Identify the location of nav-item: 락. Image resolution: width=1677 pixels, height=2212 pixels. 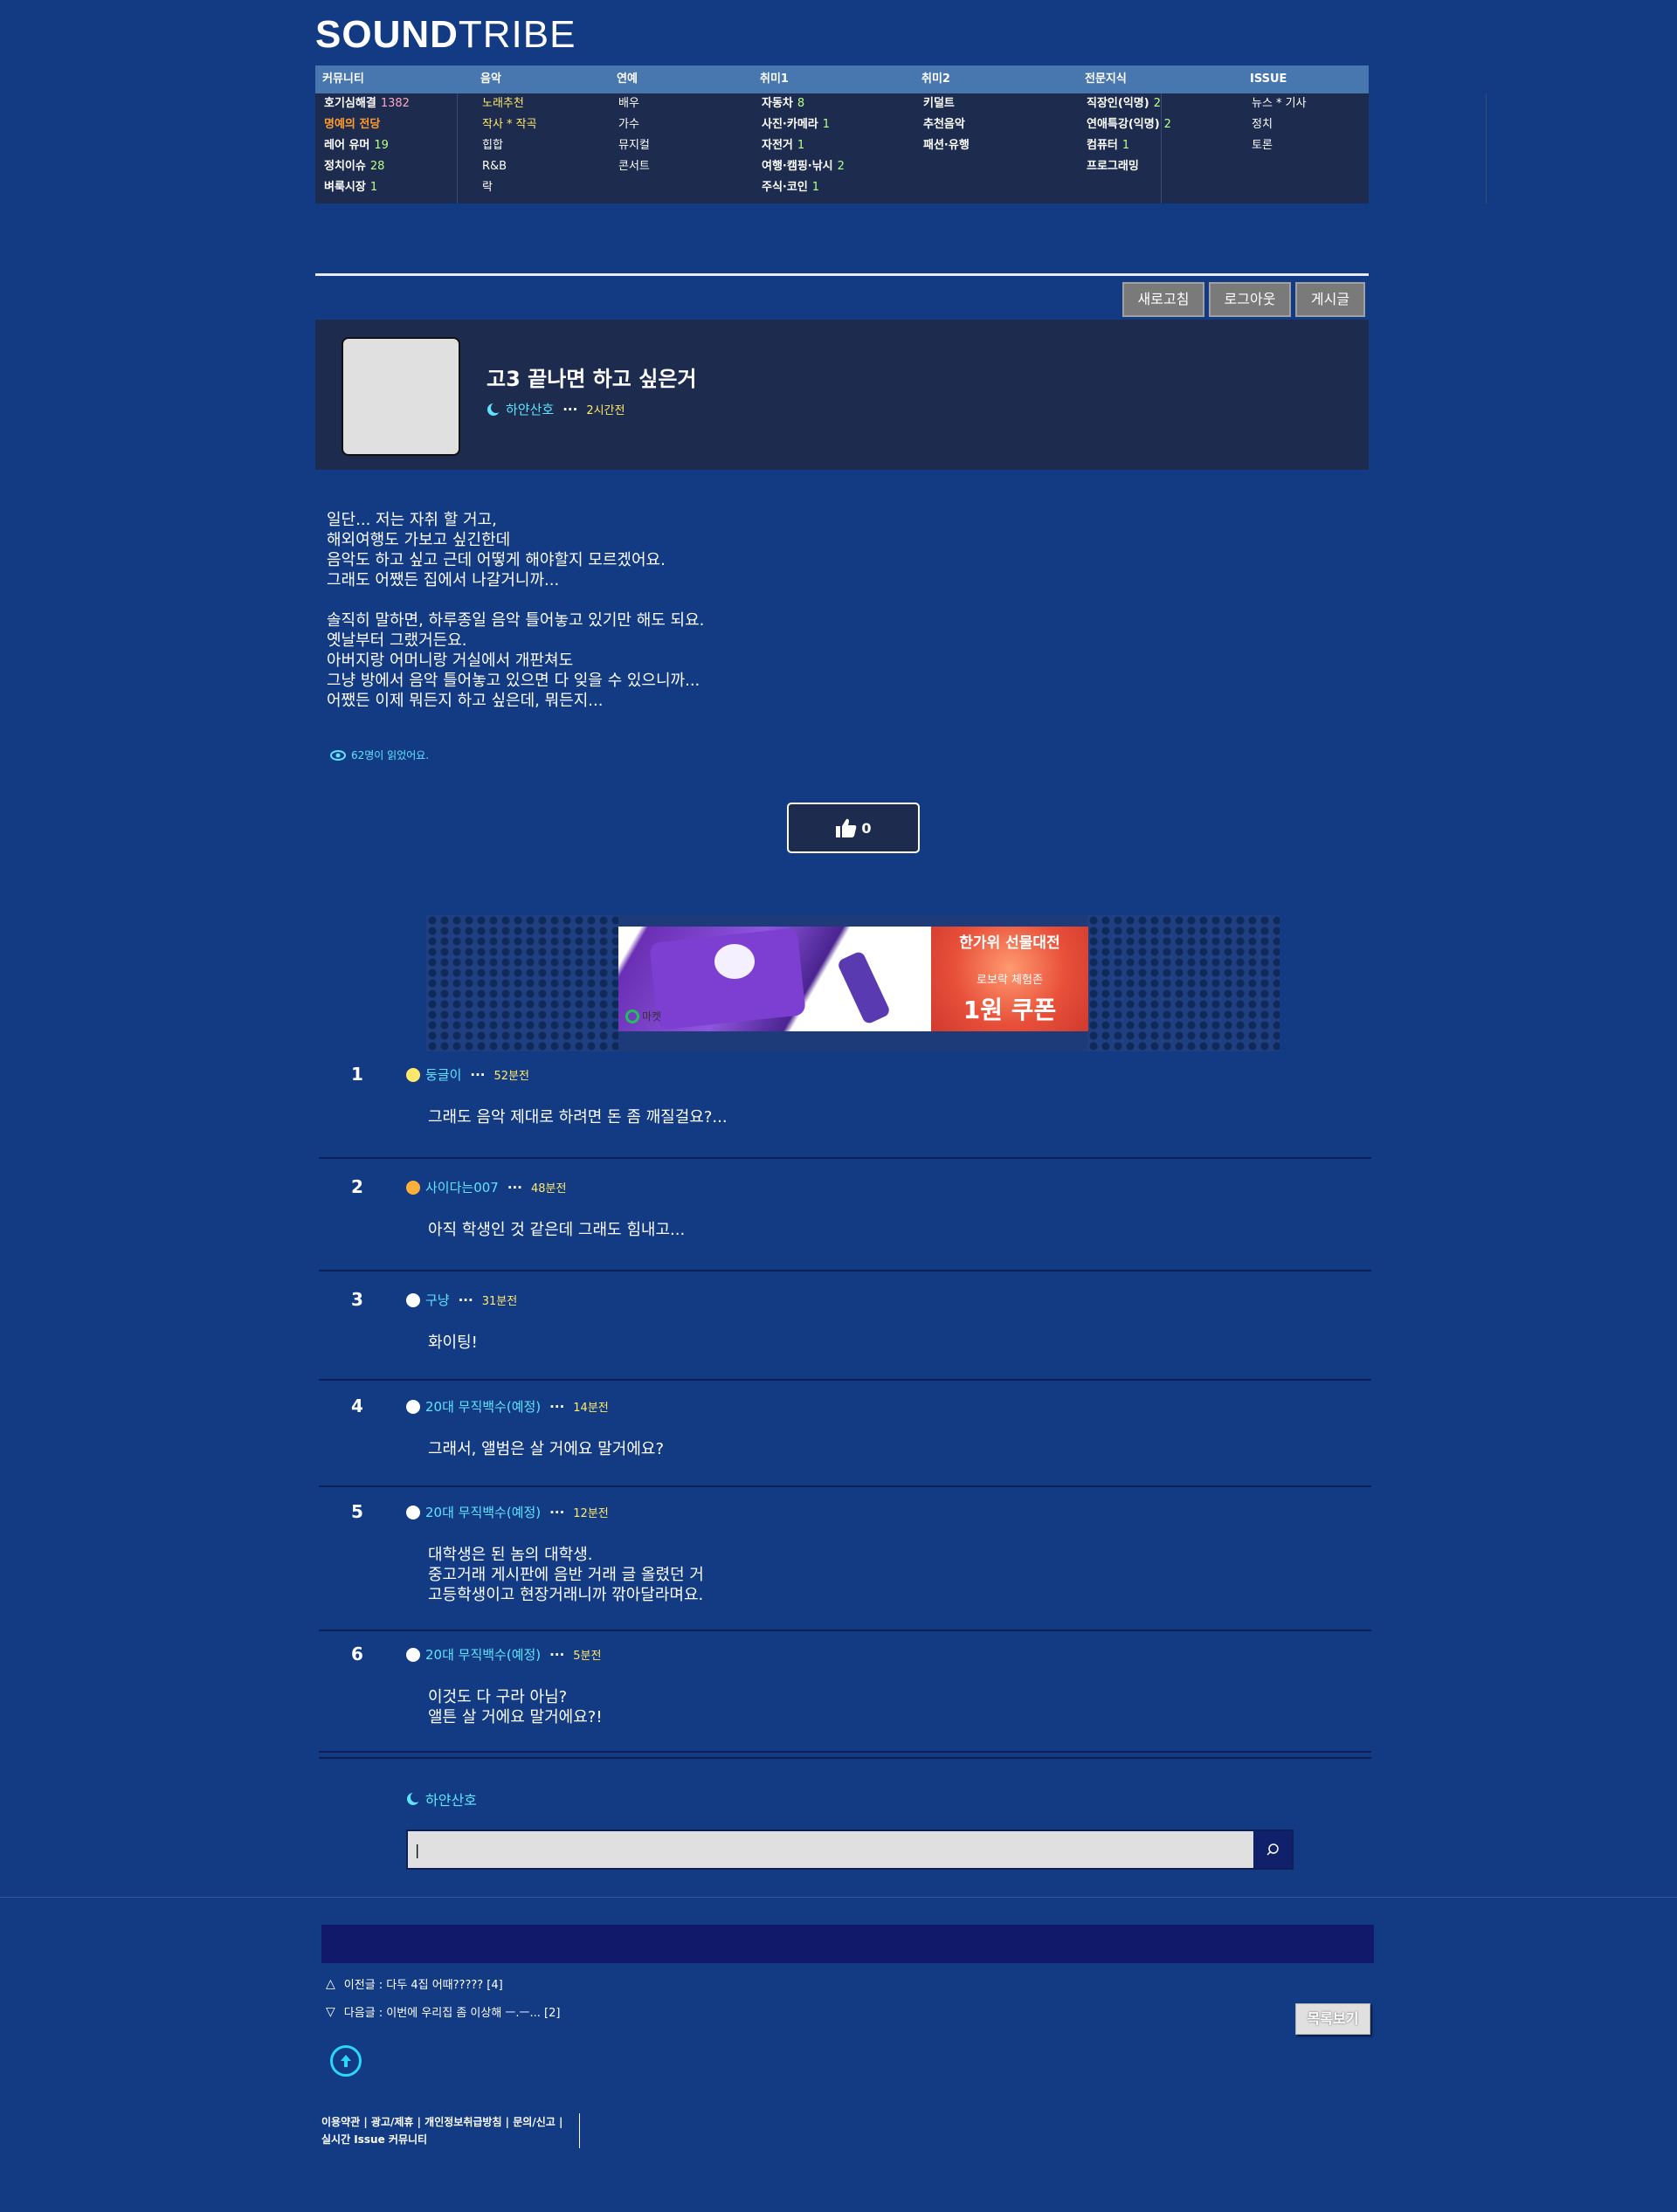
(538, 187).